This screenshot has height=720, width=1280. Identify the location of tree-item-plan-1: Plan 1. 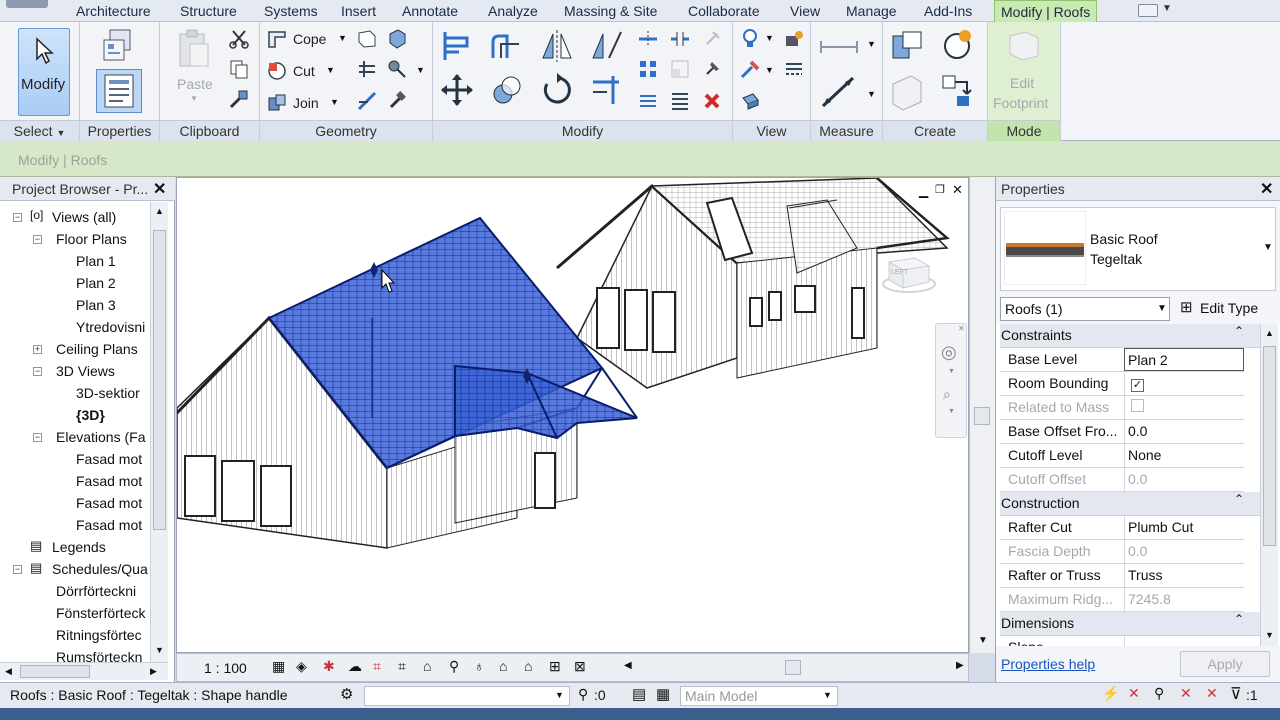
(96, 261).